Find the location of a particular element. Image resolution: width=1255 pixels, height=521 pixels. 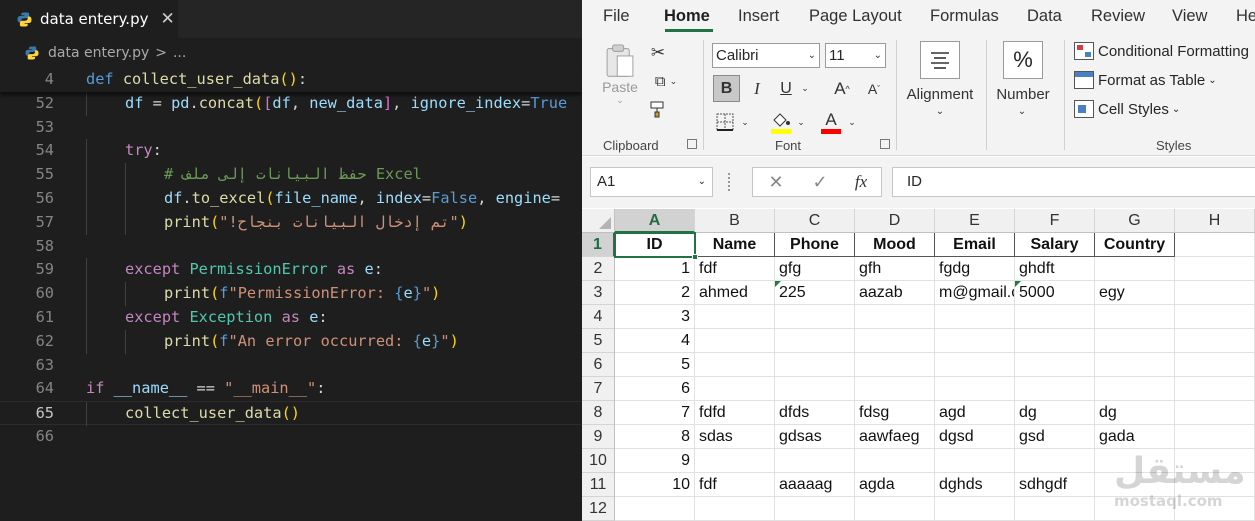

table-cell: 4 is located at coordinates (655, 341).